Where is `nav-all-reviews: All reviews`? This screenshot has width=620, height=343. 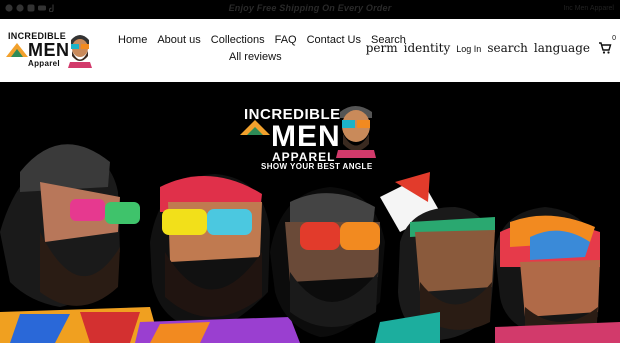
nav-all-reviews: All reviews is located at coordinates (255, 57).